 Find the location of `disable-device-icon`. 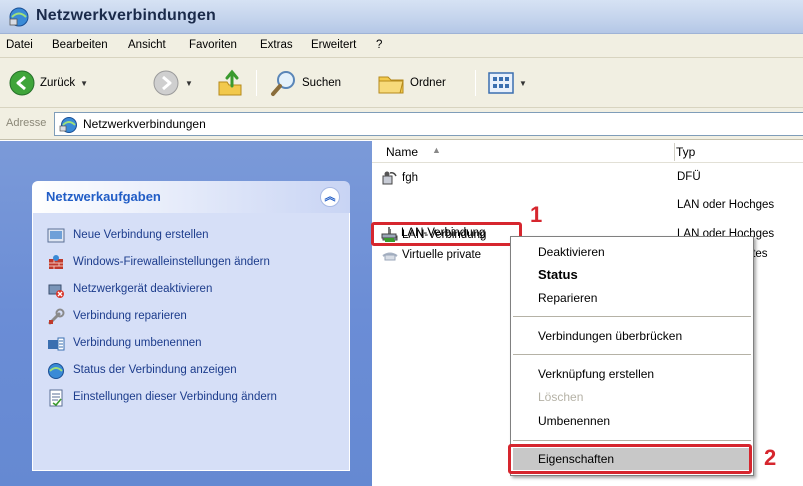

disable-device-icon is located at coordinates (56, 291).